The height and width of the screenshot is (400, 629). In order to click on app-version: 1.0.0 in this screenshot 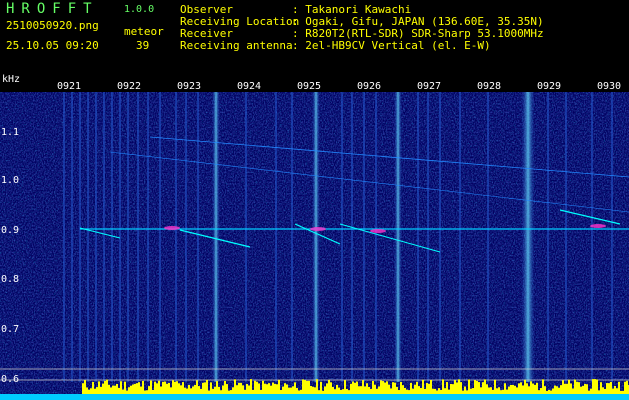, I will do `click(139, 9)`.